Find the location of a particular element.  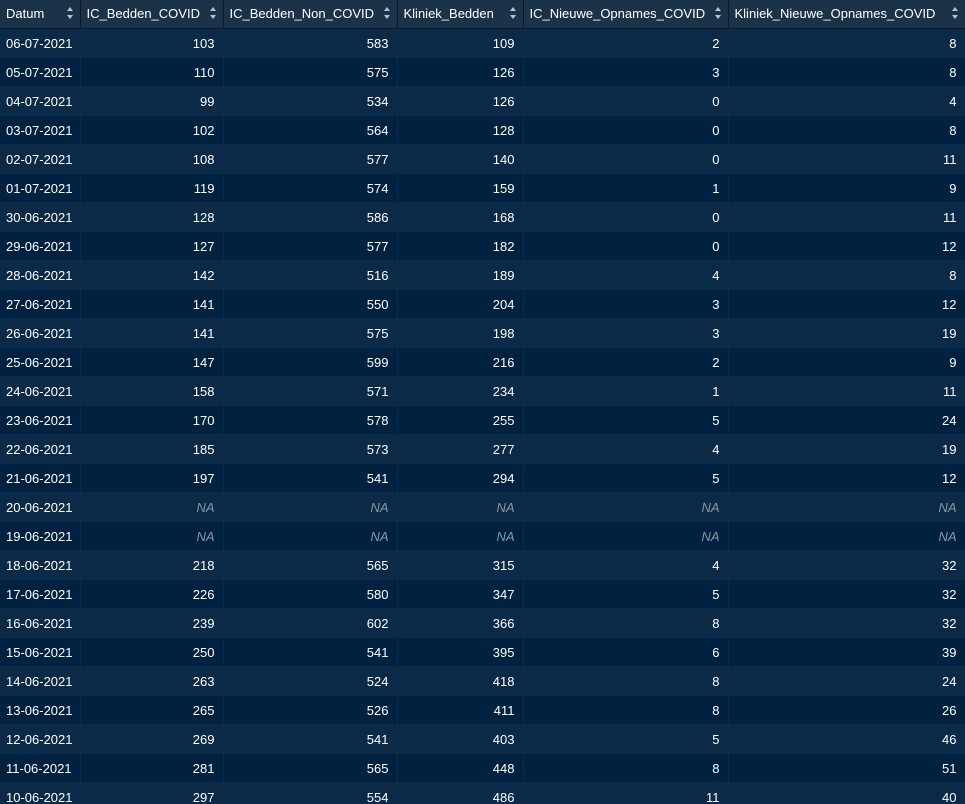

cell-ic_covid: 110 is located at coordinates (152, 72).